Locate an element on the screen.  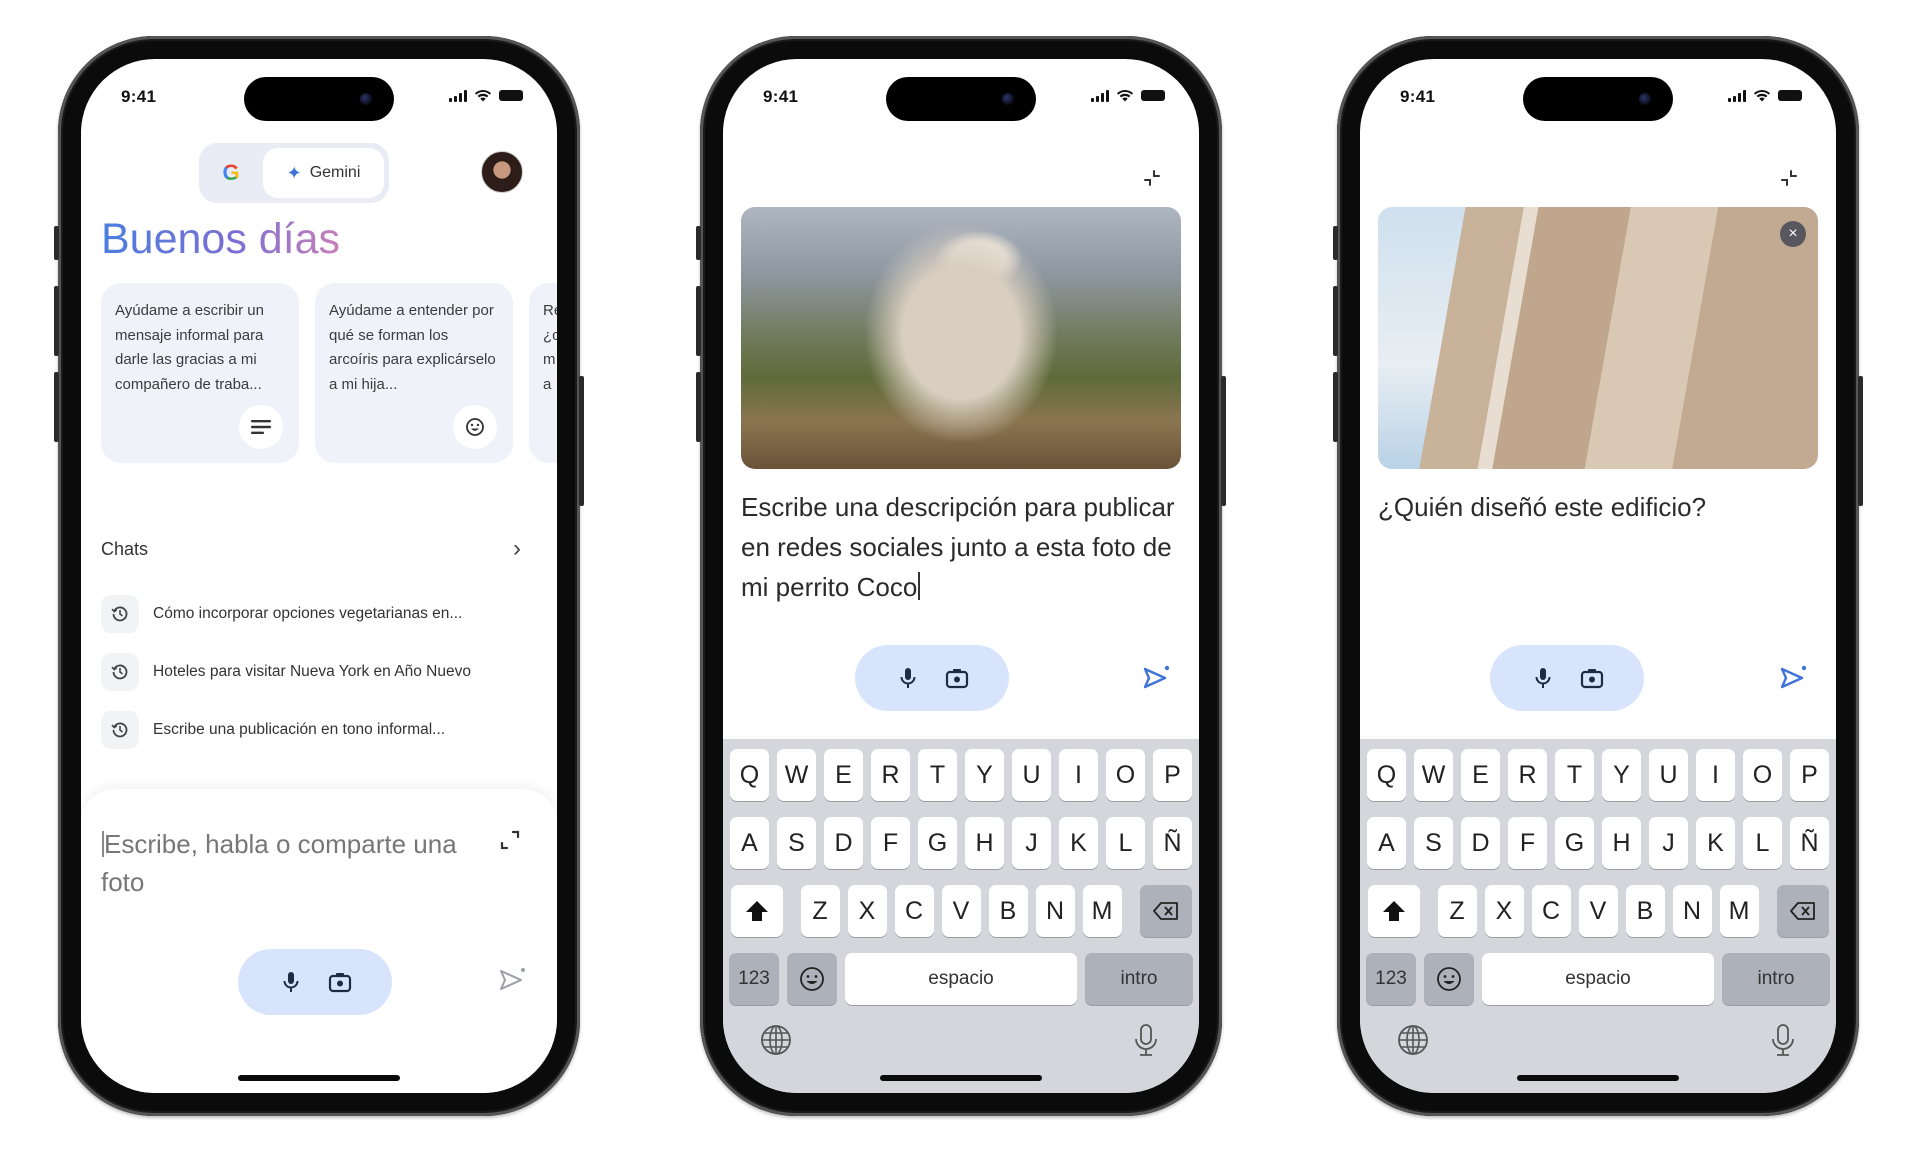
prompt-input: ¿Quién diseñó este edificio? is located at coordinates (1596, 507).